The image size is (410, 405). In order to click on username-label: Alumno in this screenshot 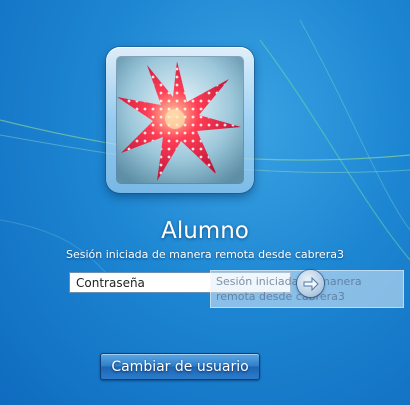, I will do `click(205, 231)`.